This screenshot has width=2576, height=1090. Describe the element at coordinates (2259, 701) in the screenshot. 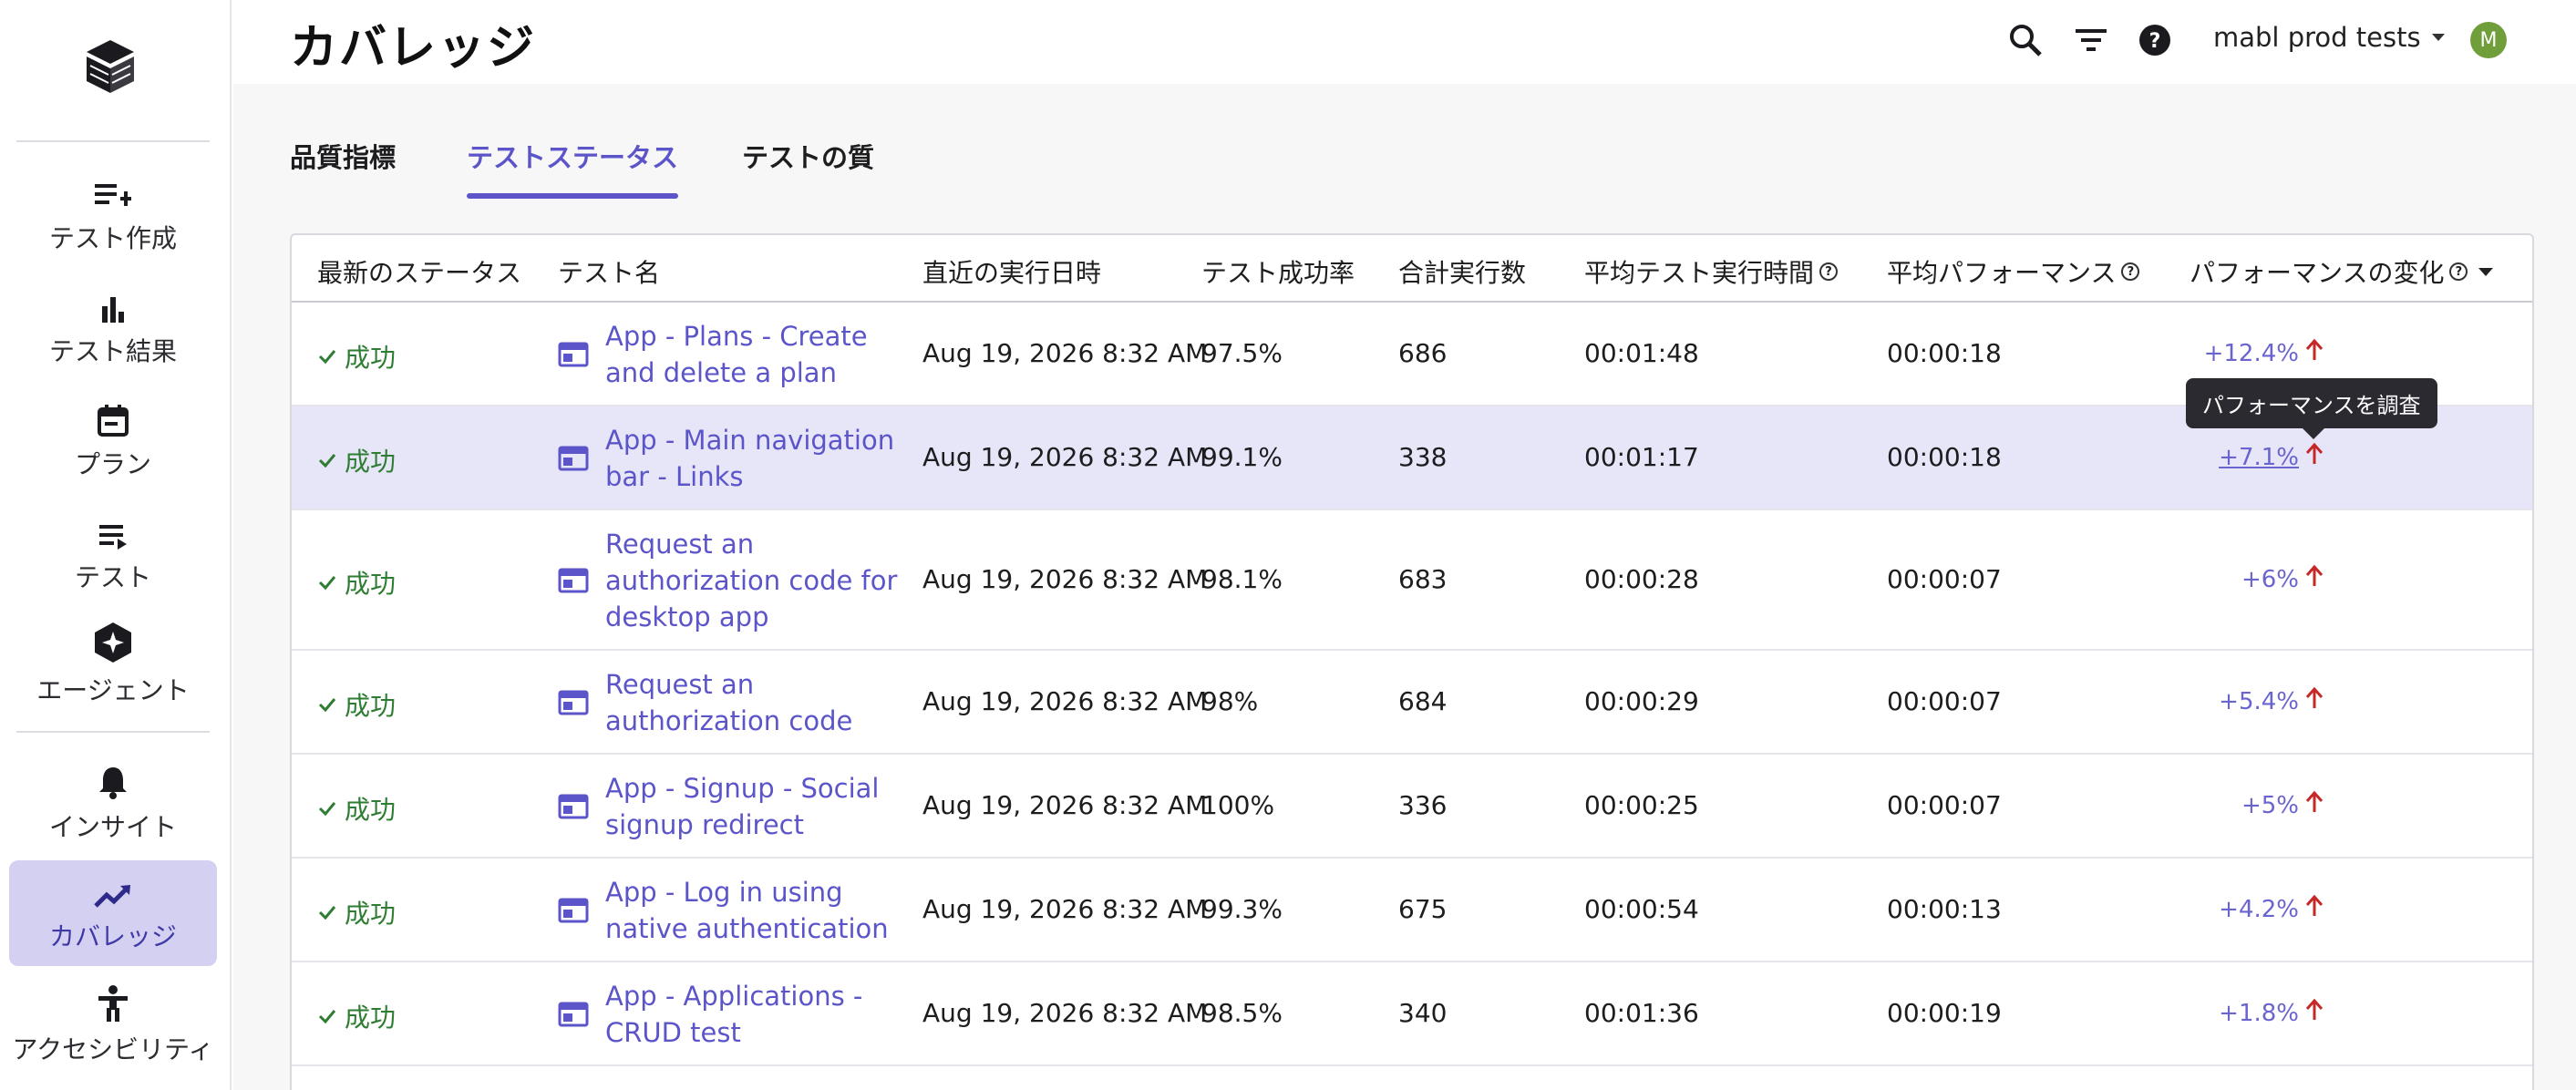

I see `performance-change-link: +5.4%` at that location.